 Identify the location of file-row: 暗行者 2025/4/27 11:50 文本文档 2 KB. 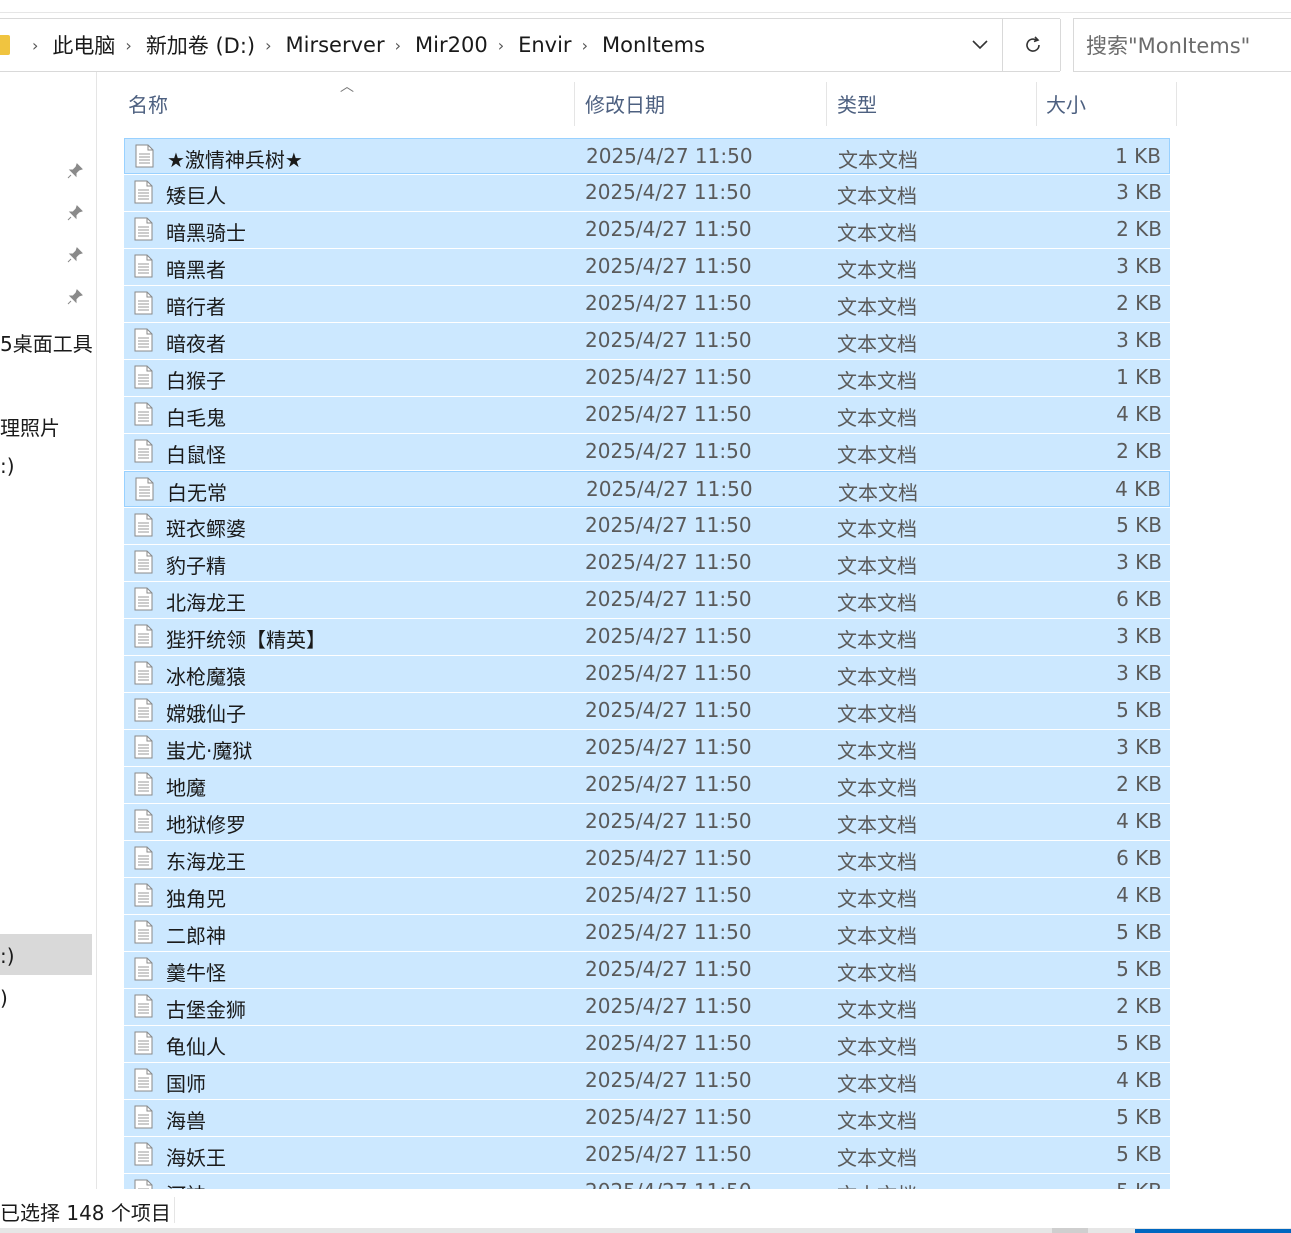
(647, 304).